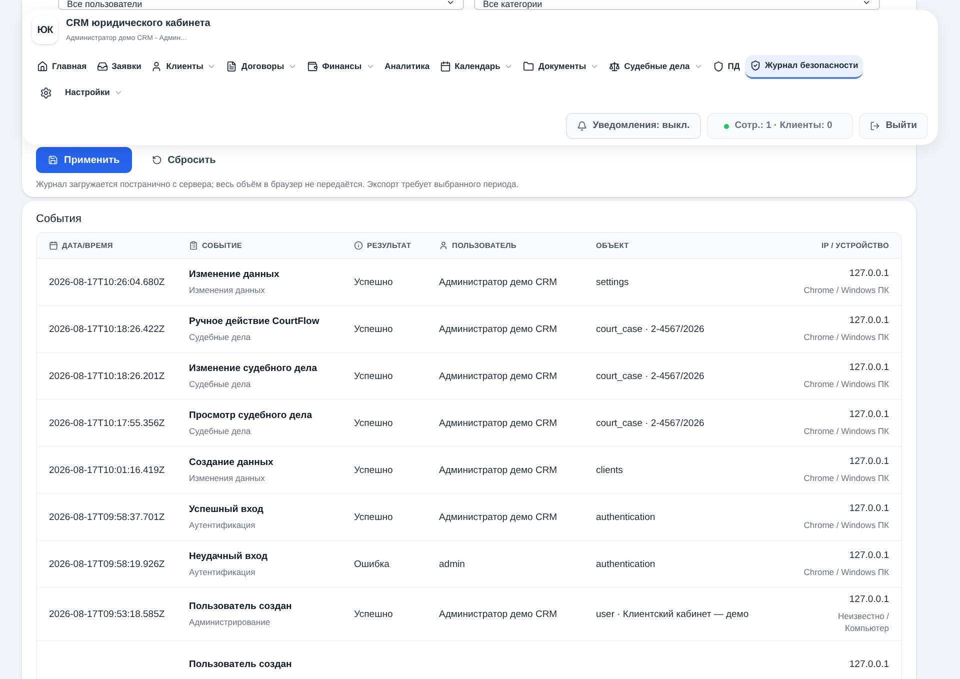 Image resolution: width=960 pixels, height=679 pixels. Describe the element at coordinates (157, 160) in the screenshot. I see `reset-icon` at that location.